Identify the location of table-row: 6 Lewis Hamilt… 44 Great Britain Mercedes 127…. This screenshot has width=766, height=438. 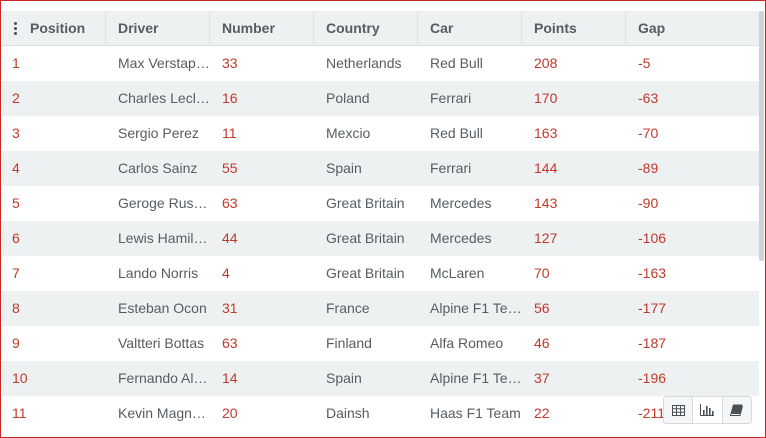
(381, 238).